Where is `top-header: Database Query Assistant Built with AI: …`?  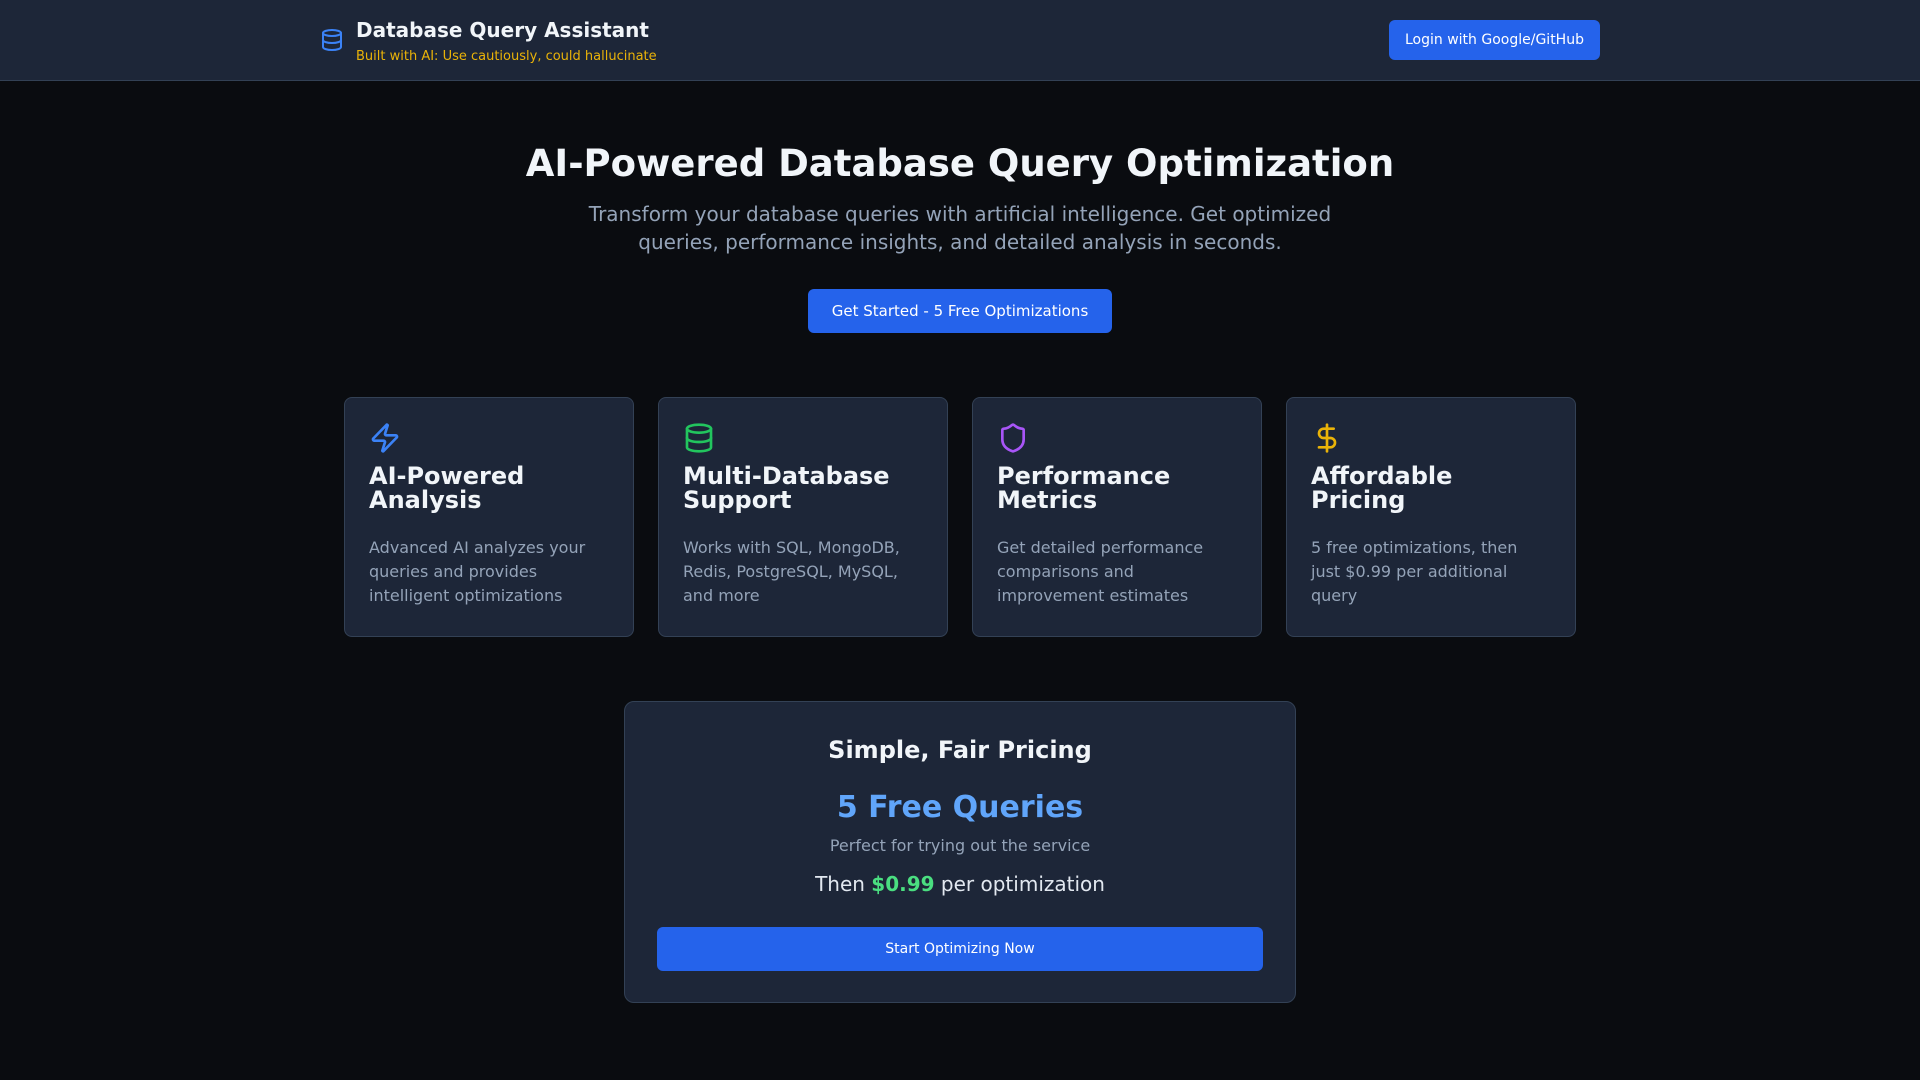
top-header: Database Query Assistant Built with AI: … is located at coordinates (960, 40).